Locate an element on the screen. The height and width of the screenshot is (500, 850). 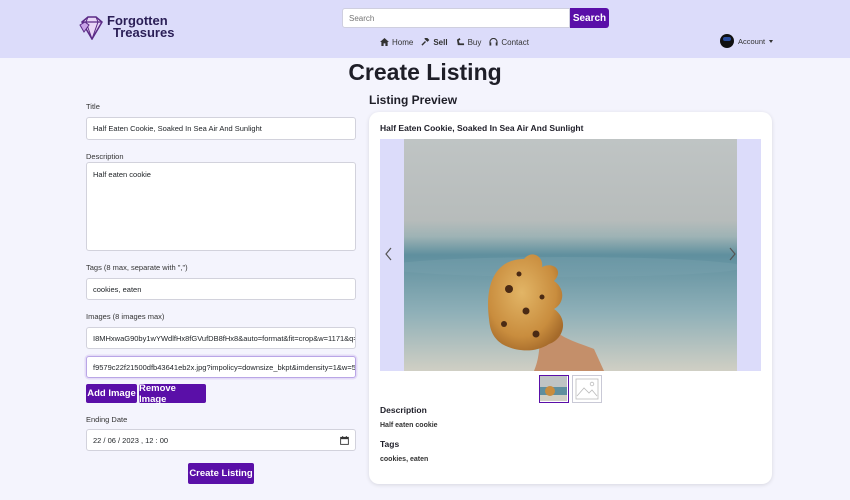
brand-logo: Forgotten Treasures is located at coordinates (128, 29).